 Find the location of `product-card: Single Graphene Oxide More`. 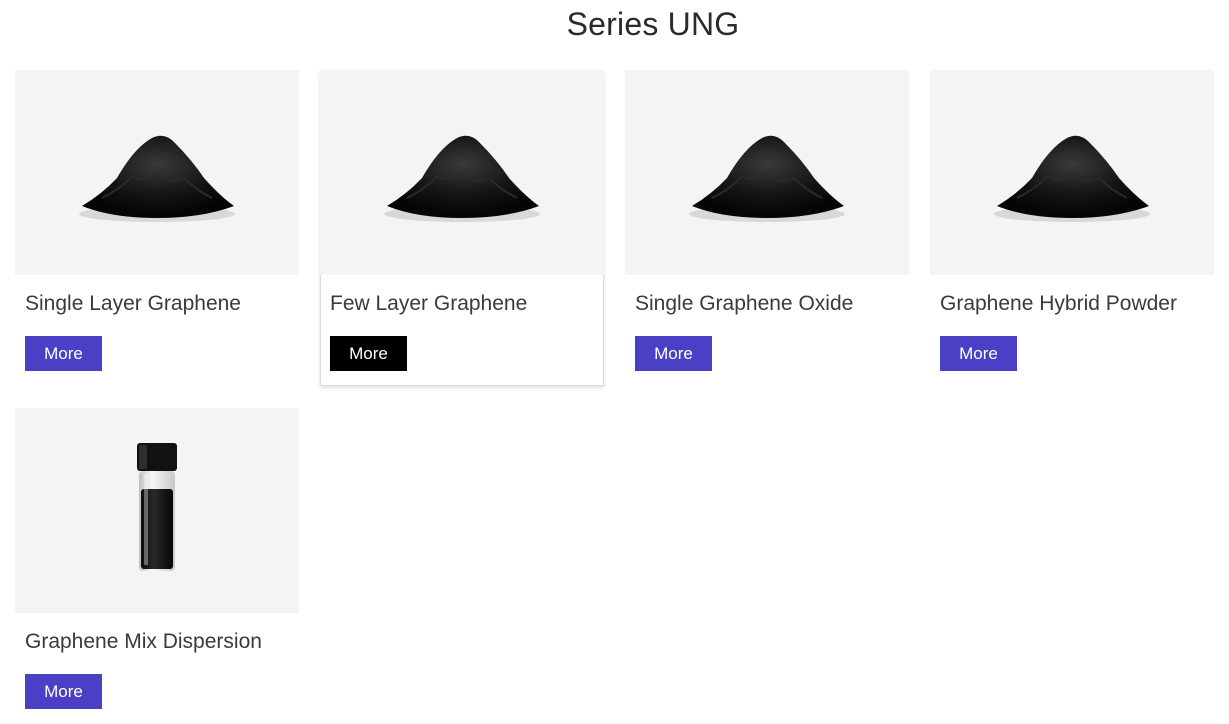

product-card: Single Graphene Oxide More is located at coordinates (767, 228).